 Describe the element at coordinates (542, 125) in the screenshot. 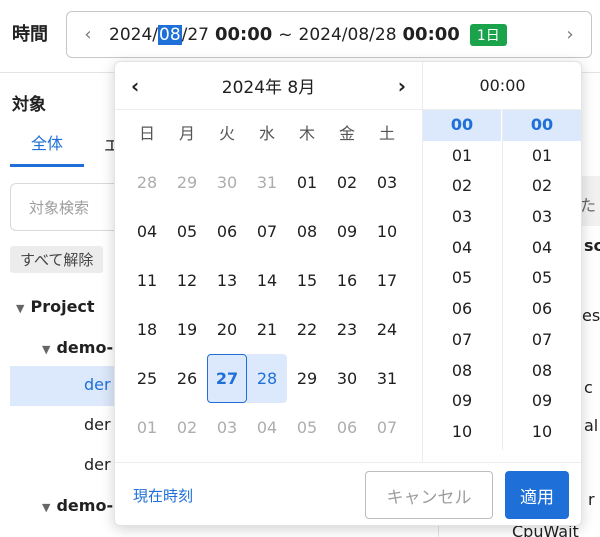

I see `minute-option: 00` at that location.